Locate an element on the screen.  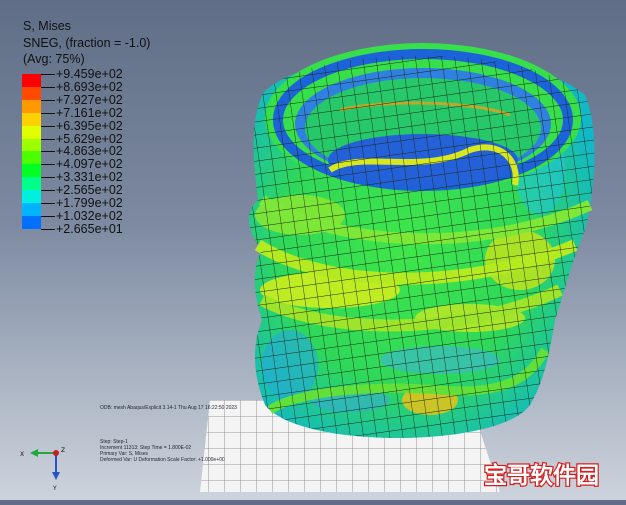
legend-value: +4.863e+02 is located at coordinates (89, 151).